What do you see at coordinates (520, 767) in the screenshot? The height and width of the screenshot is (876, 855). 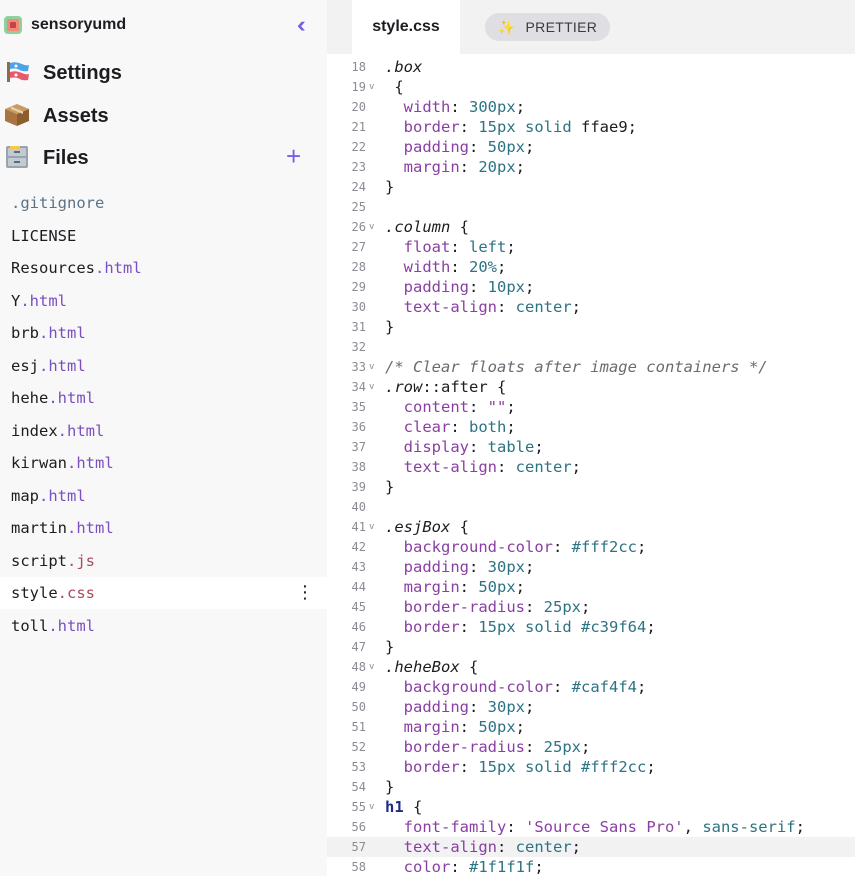 I see `code-text: border: 15px solid #fff2cc;` at bounding box center [520, 767].